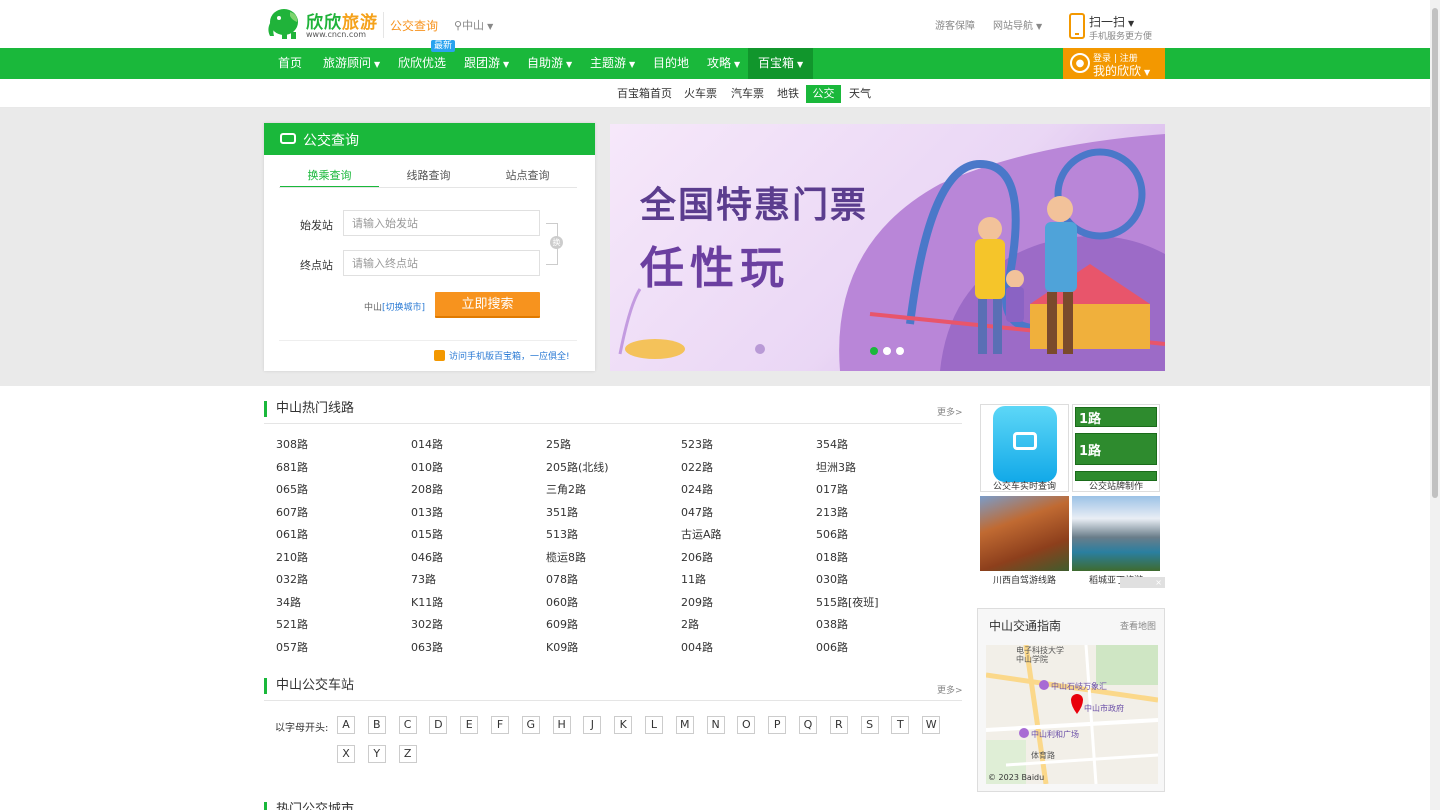 This screenshot has height=810, width=1440. I want to click on letter-index-button: K, so click(623, 725).